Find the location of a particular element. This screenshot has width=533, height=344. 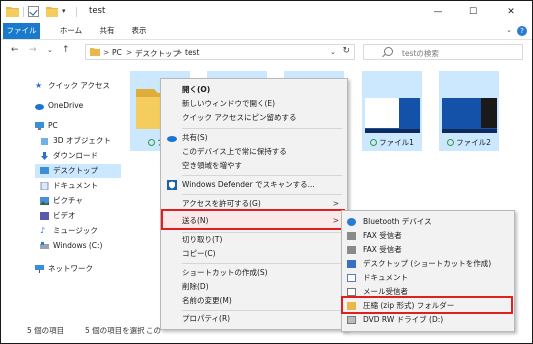

tab-file: ファイル is located at coordinates (21, 31).